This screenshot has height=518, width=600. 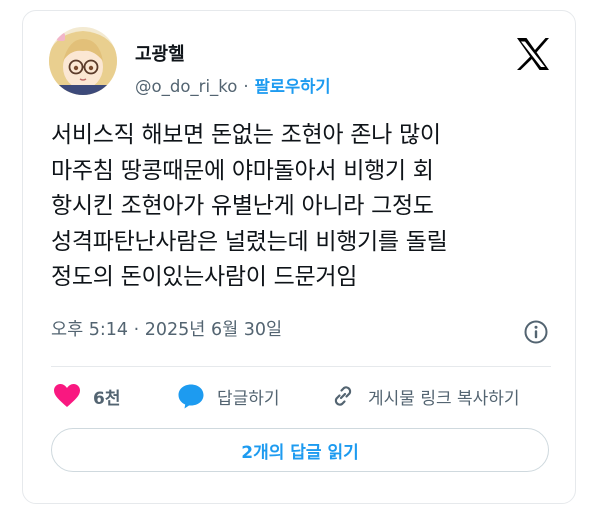 I want to click on x-logo-icon, so click(x=533, y=54).